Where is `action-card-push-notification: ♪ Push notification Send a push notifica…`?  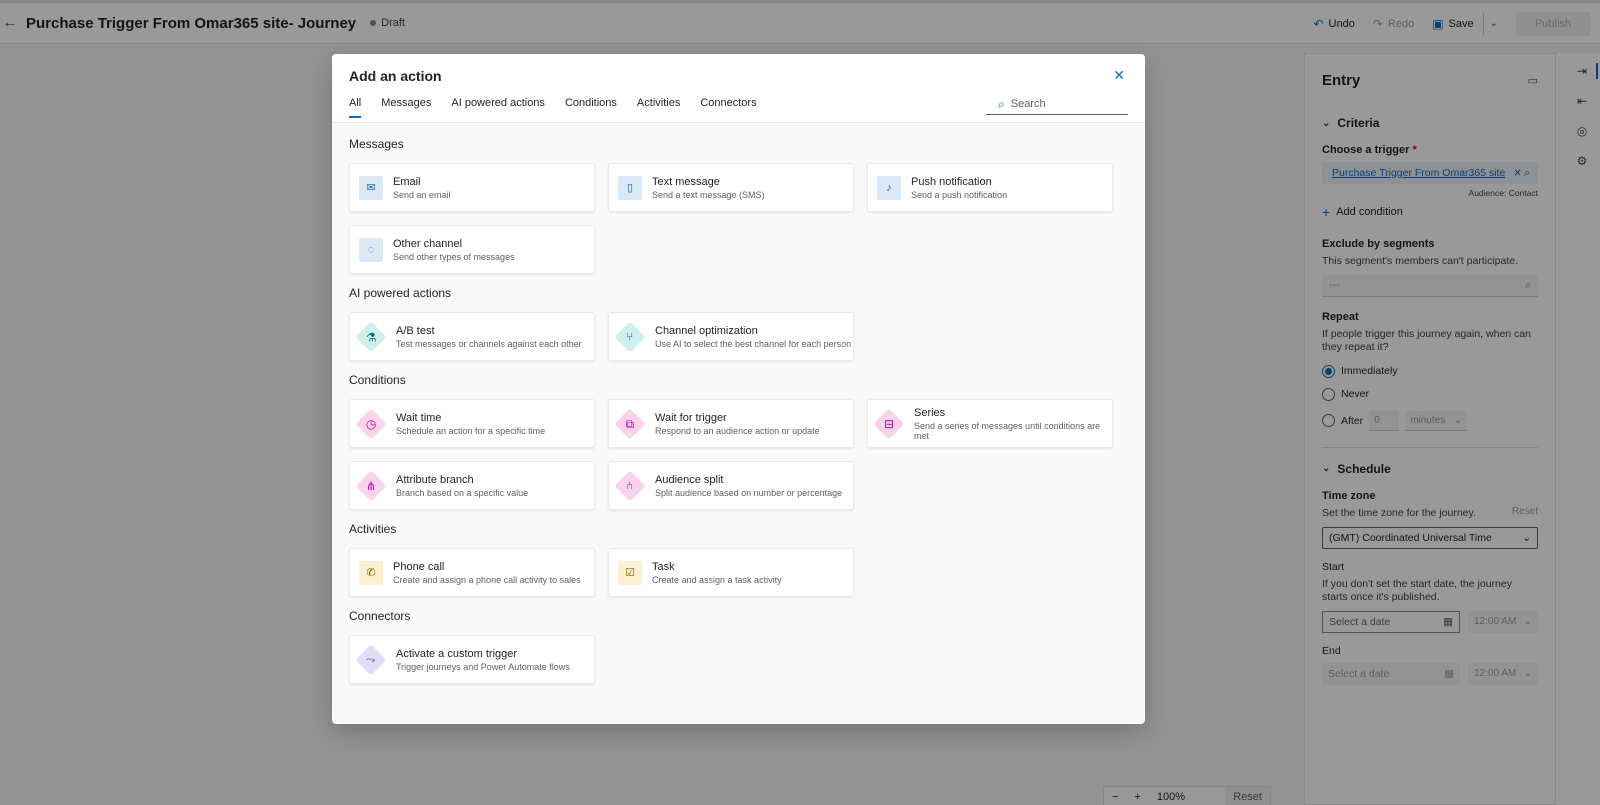
action-card-push-notification: ♪ Push notification Send a push notifica… is located at coordinates (990, 187).